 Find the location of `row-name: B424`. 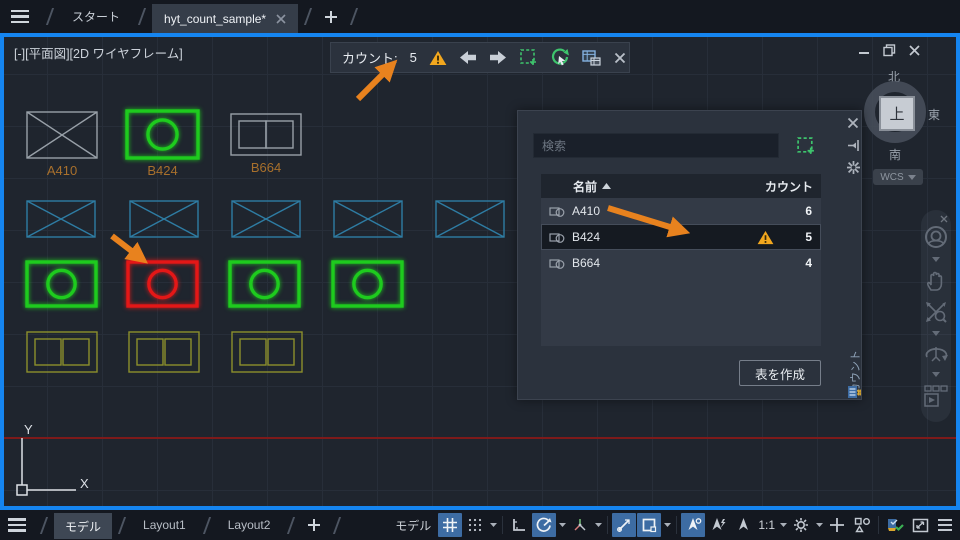

row-name: B424 is located at coordinates (586, 237).